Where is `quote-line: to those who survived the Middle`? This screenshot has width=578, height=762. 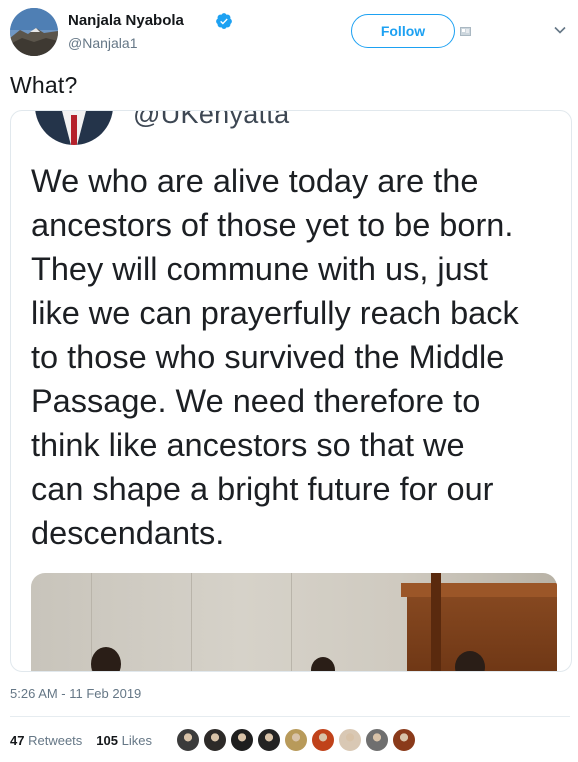 quote-line: to those who survived the Middle is located at coordinates (268, 357).